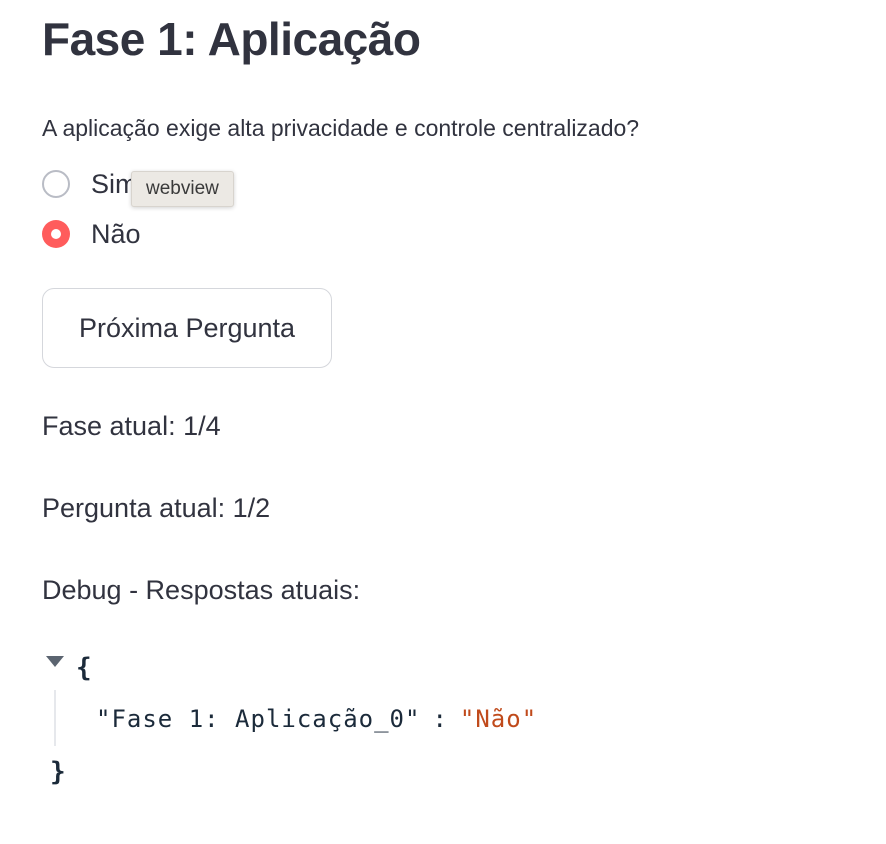  Describe the element at coordinates (156, 508) in the screenshot. I see `current-question-text: Pergunta atual: 1/2` at that location.